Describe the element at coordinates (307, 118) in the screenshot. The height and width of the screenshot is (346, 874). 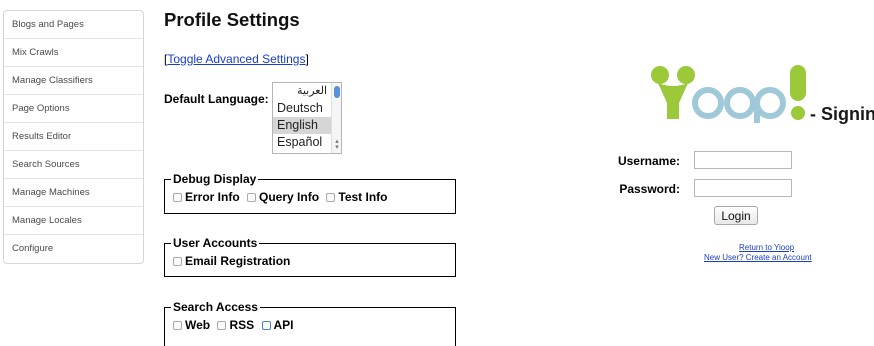
I see `default-language-select: العربية Deutsch English Español ▴ ▾` at that location.